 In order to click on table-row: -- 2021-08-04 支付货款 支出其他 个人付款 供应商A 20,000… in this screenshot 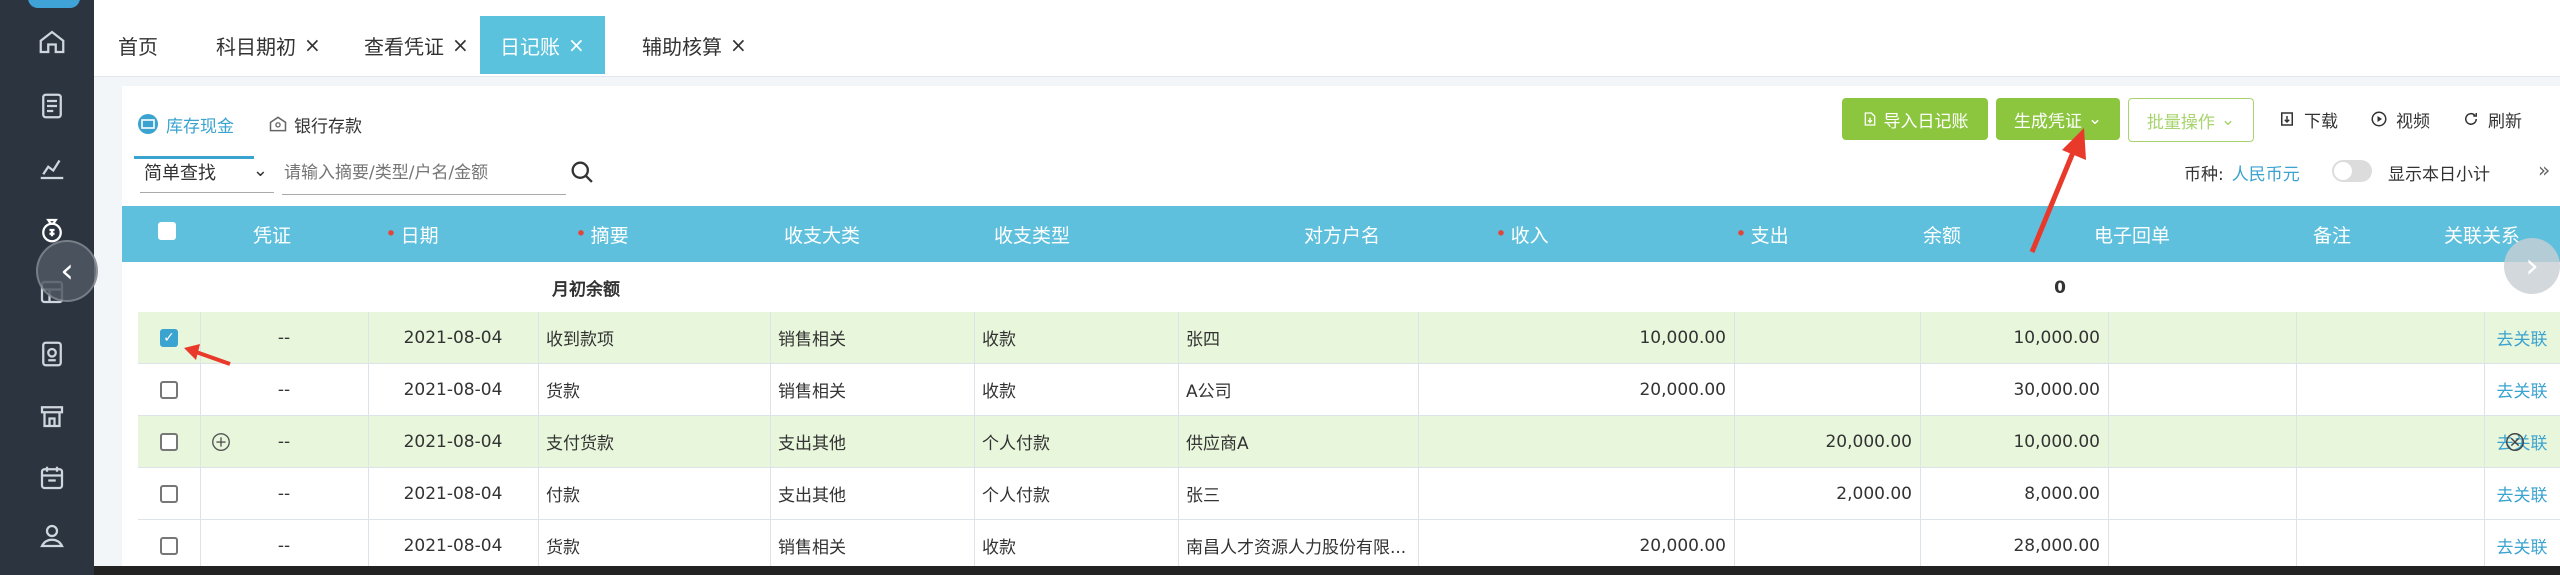, I will do `click(1349, 442)`.